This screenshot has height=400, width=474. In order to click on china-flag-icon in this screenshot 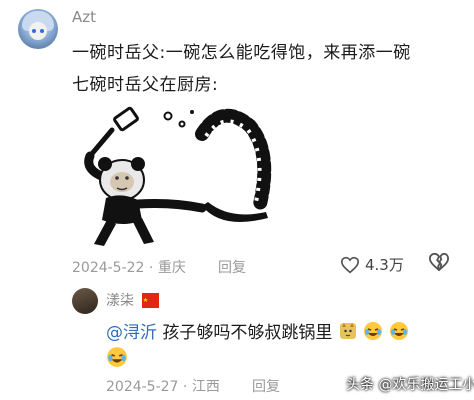, I will do `click(150, 300)`.